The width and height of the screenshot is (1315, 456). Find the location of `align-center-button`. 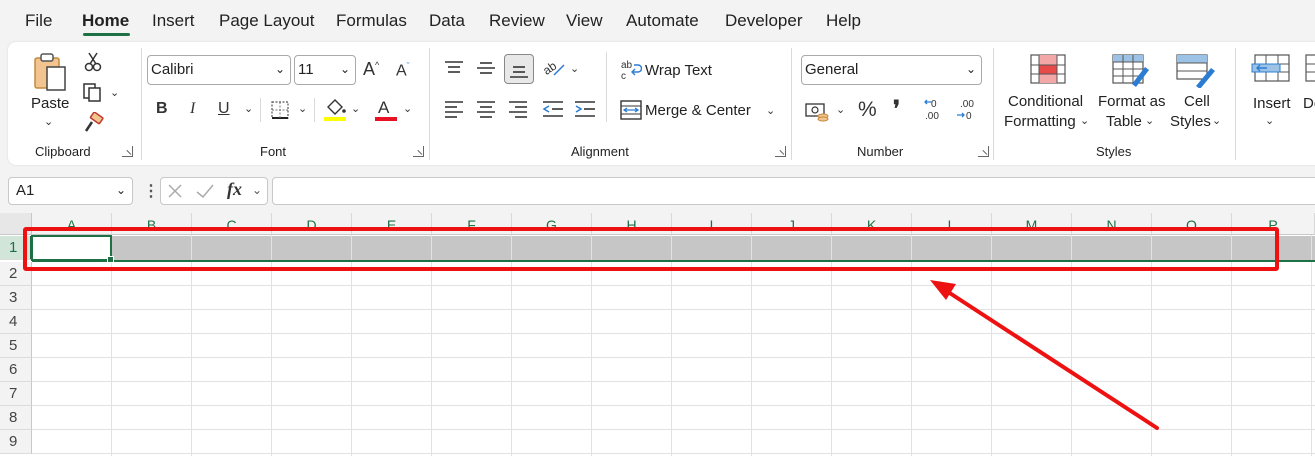

align-center-button is located at coordinates (486, 111).